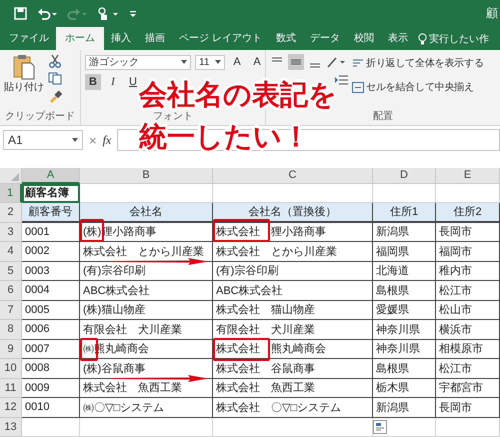 Image resolution: width=500 pixels, height=437 pixels. Describe the element at coordinates (11, 310) in the screenshot. I see `row-header: 7` at that location.